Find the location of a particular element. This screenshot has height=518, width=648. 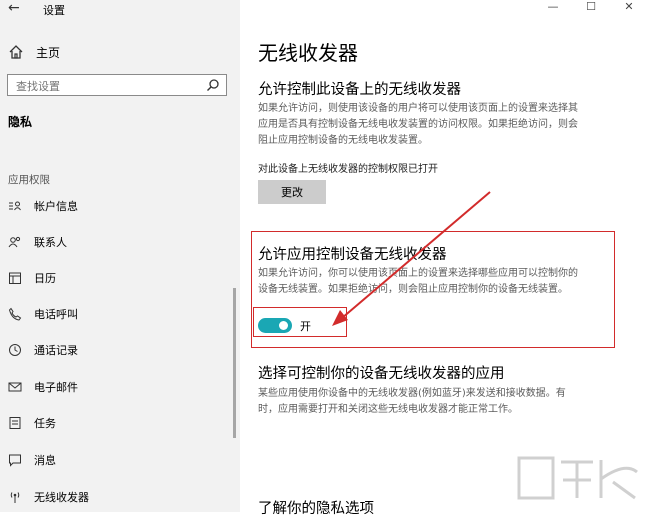

description-line: 设备无线装置。如果拒绝访问，则会阻止应用控制你的设备无线装置。 is located at coordinates (413, 289).